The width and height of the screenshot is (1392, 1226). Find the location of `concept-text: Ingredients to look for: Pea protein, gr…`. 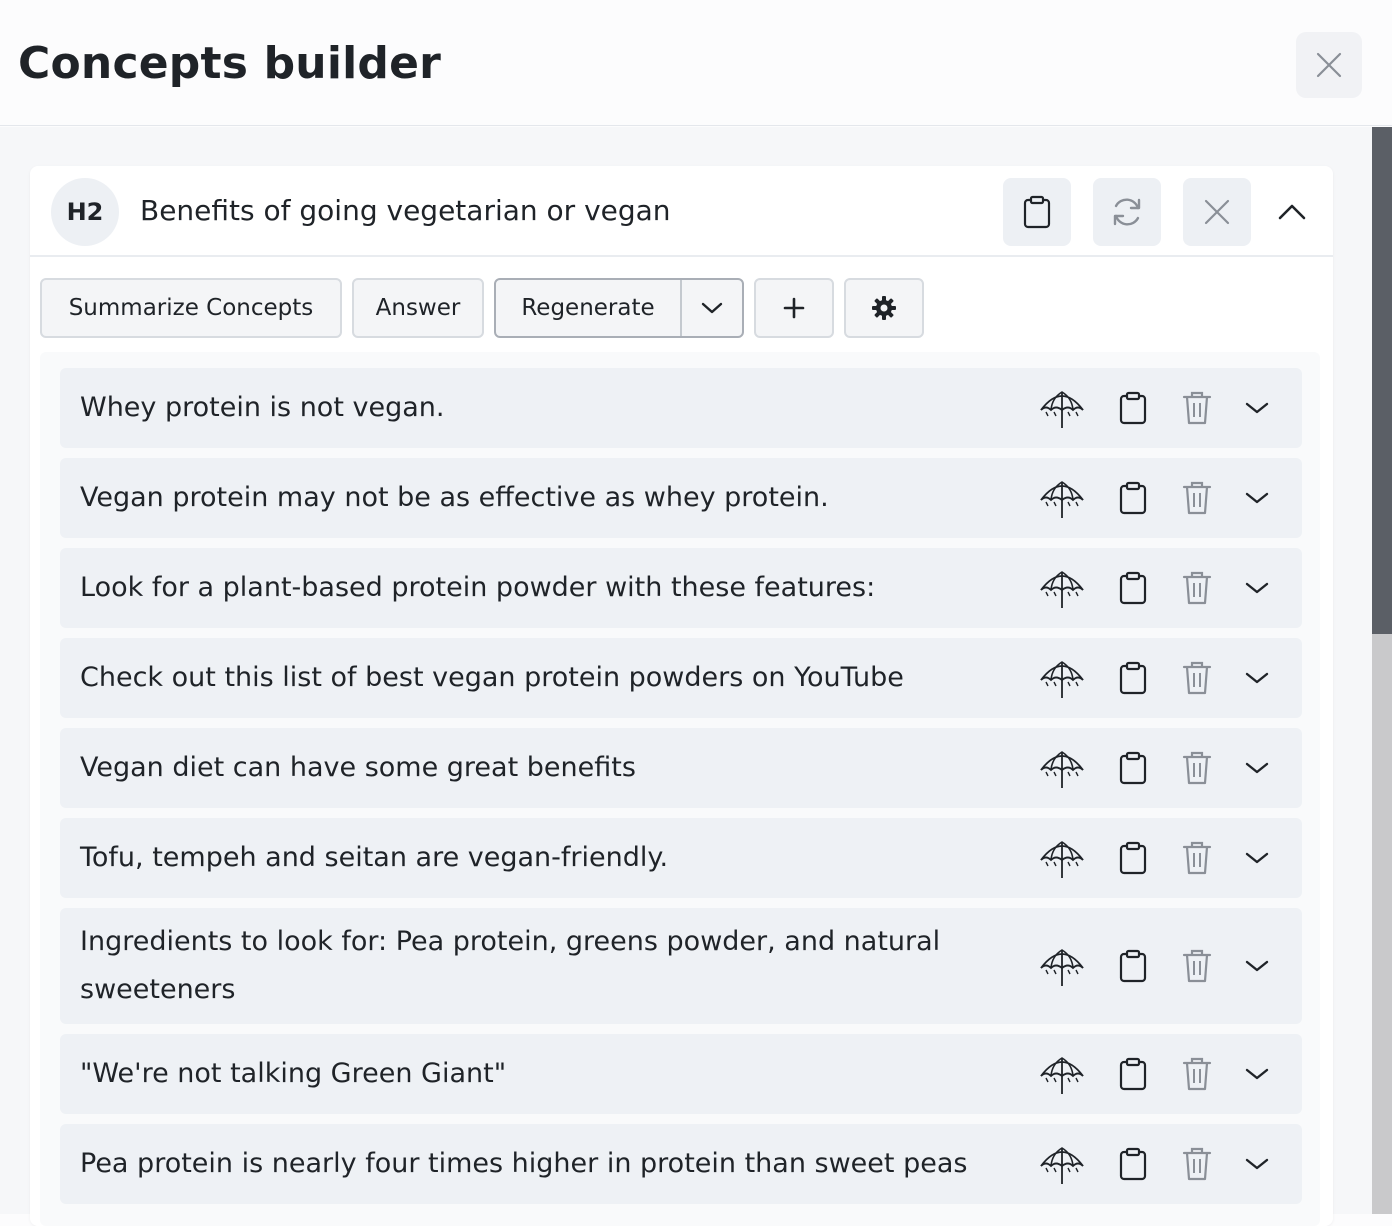

concept-text: Ingredients to look for: Pea protein, gr… is located at coordinates (510, 965).